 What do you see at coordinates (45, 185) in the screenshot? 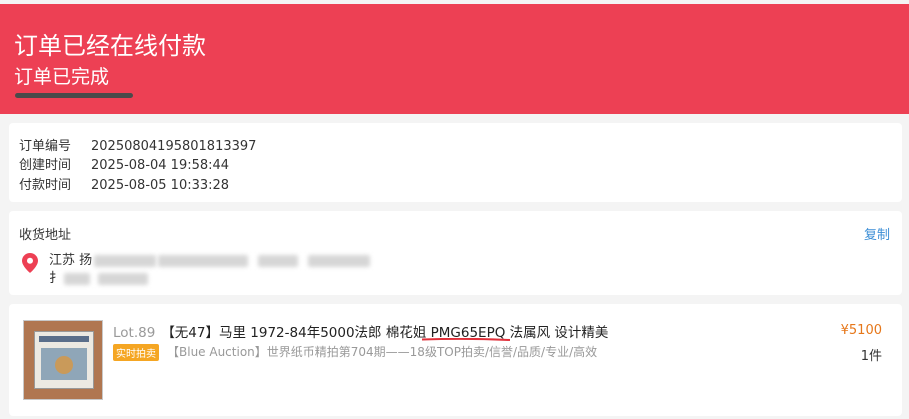
I see `paid-time-label: 付款时间` at bounding box center [45, 185].